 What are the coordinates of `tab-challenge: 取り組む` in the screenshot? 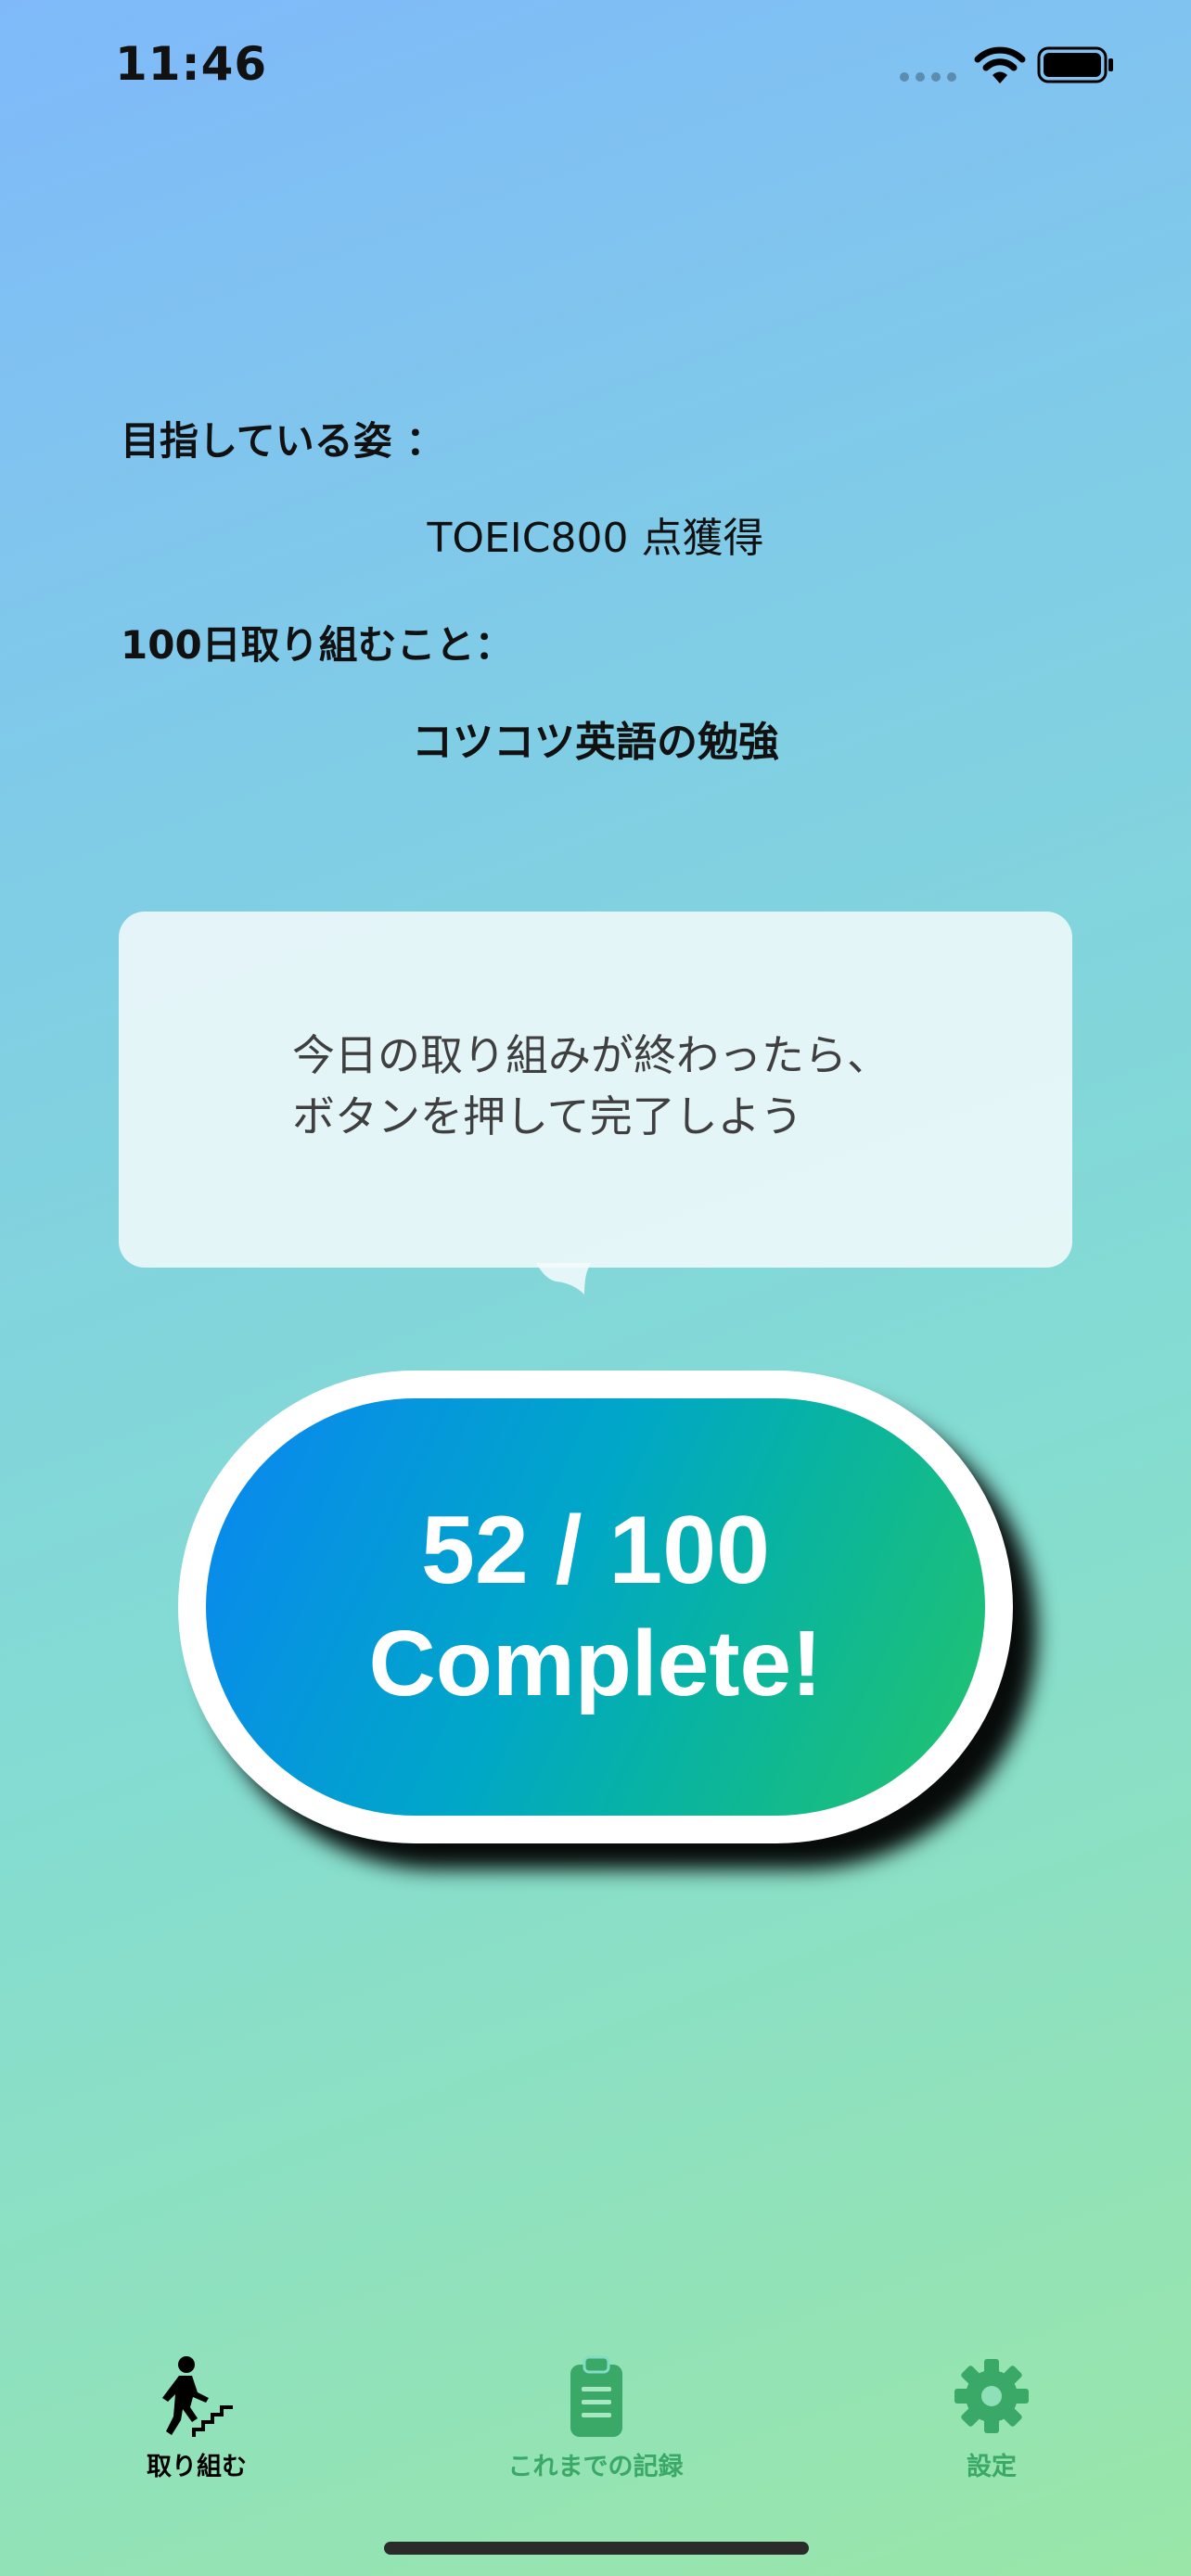 It's located at (197, 2411).